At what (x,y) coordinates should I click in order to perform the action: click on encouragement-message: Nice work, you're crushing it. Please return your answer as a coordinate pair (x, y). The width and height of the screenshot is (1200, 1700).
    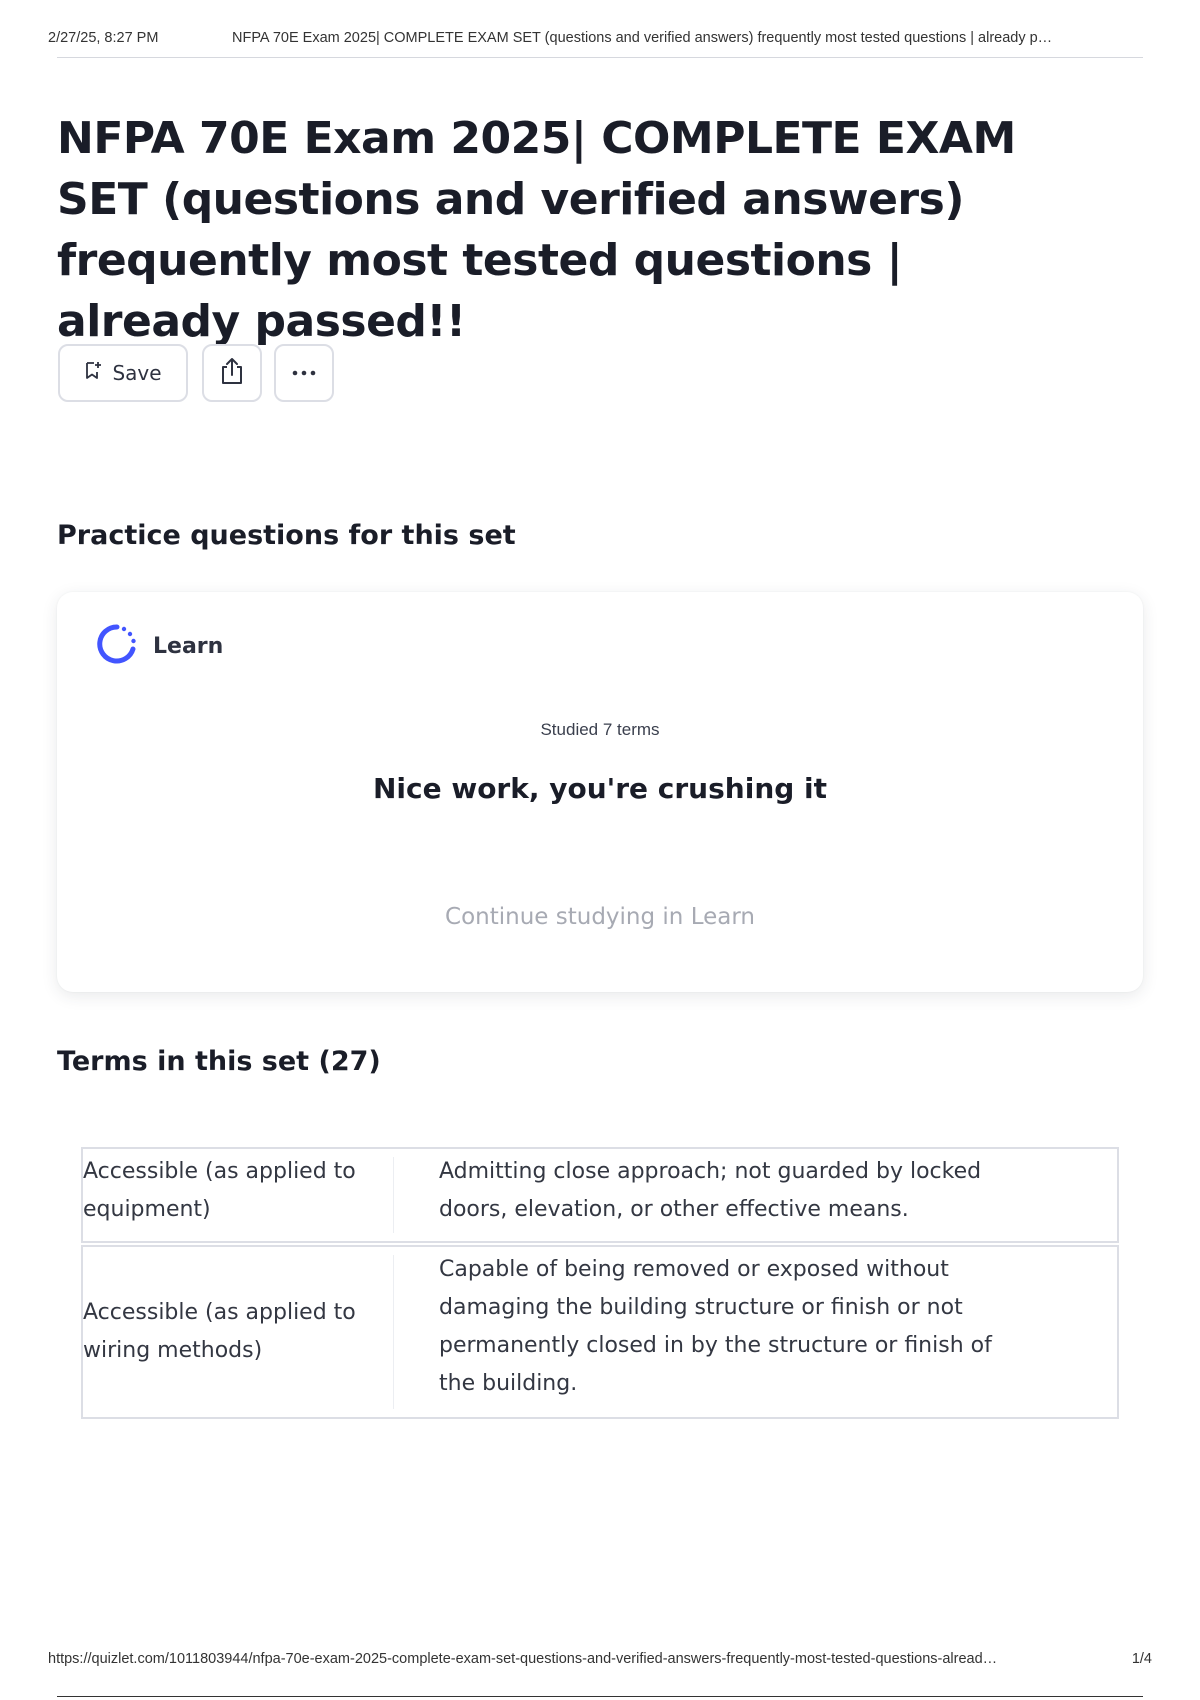
    Looking at the image, I should click on (600, 788).